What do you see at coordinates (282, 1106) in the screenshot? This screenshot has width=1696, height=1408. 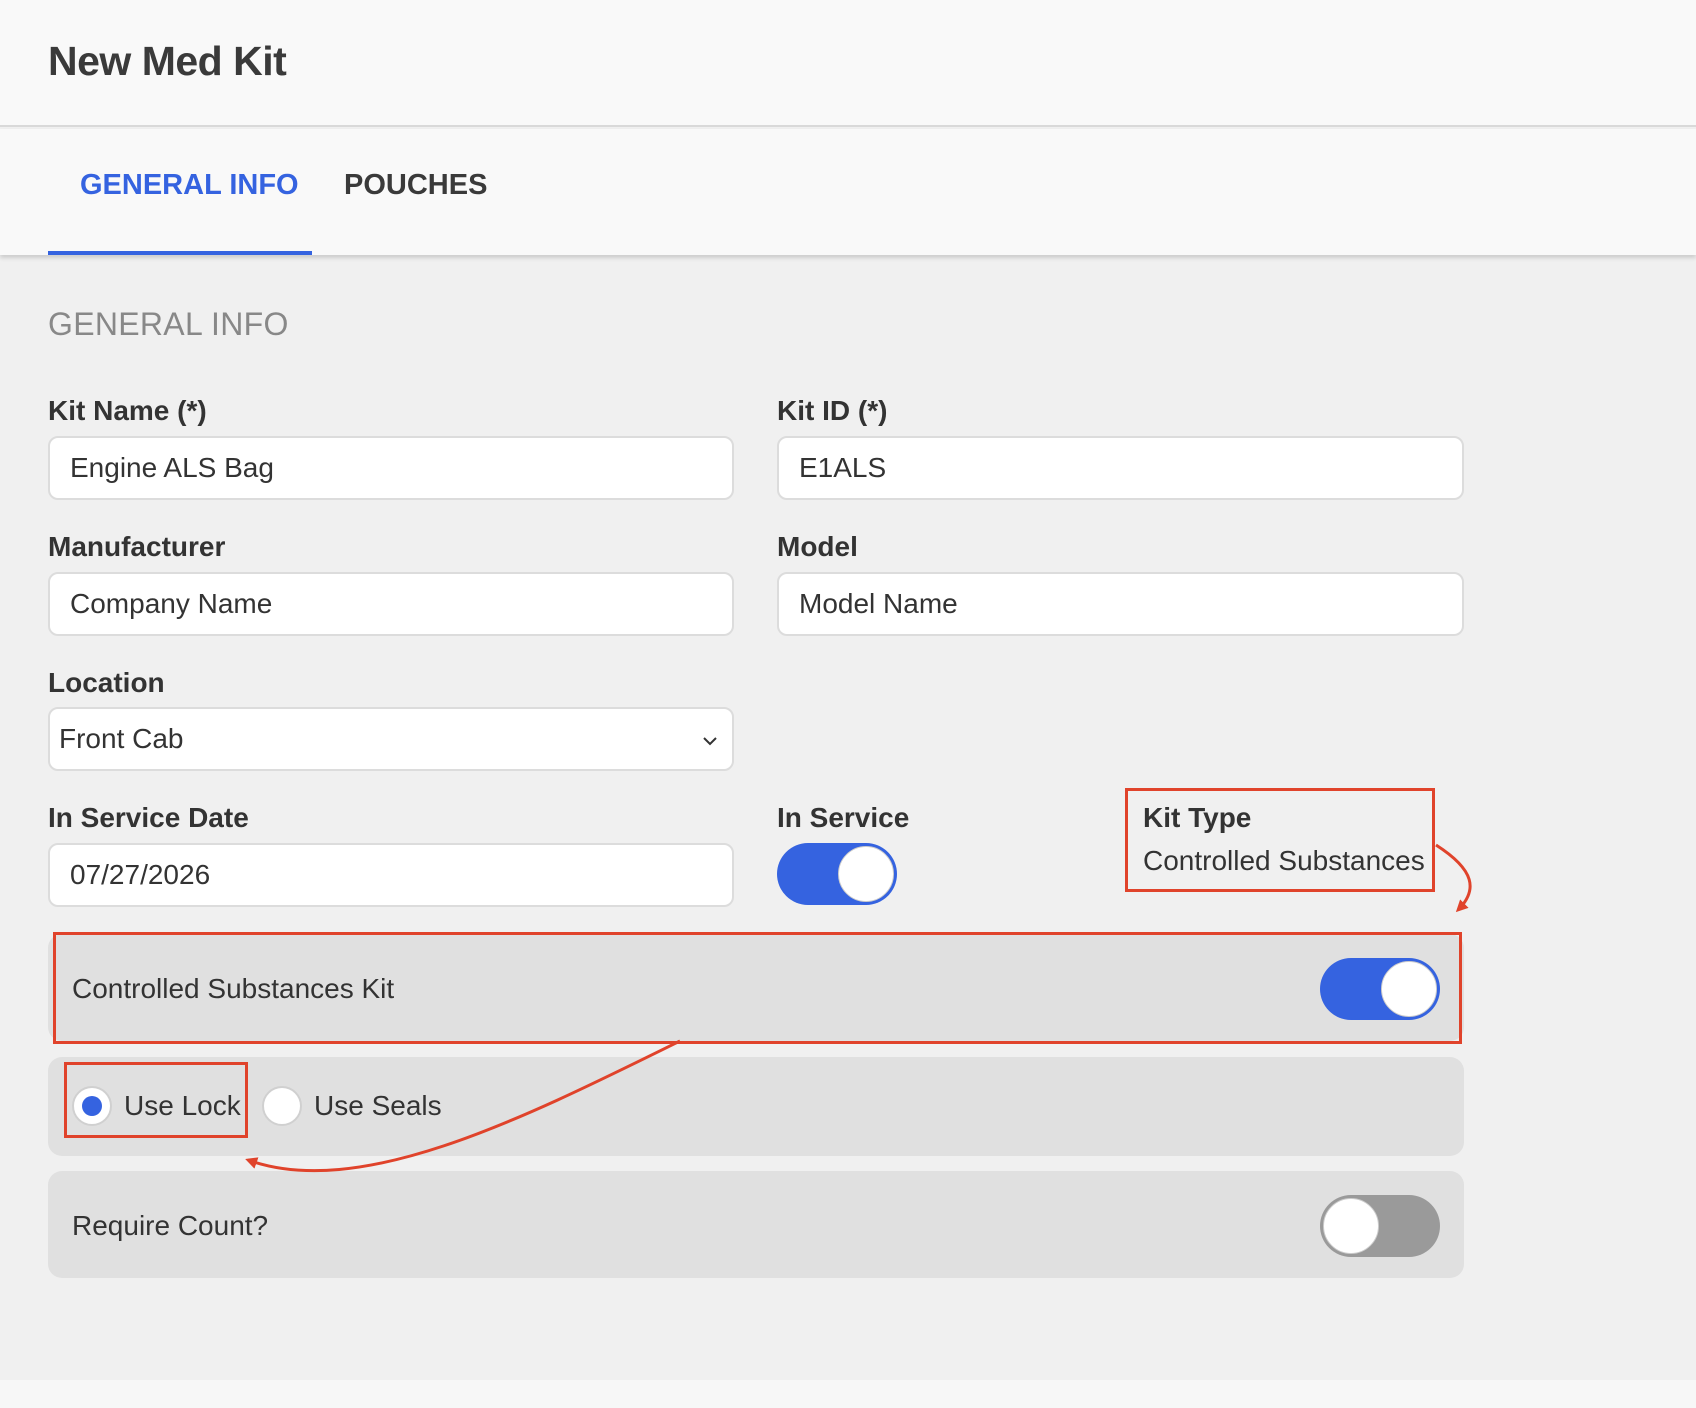 I see `use-seals-radio` at bounding box center [282, 1106].